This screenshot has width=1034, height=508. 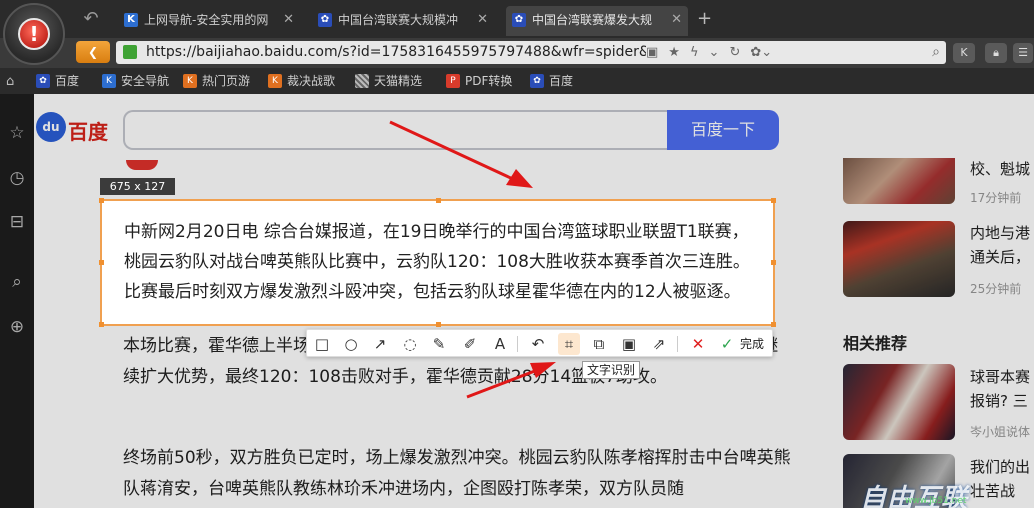 What do you see at coordinates (362, 81) in the screenshot?
I see `tmall-icon` at bounding box center [362, 81].